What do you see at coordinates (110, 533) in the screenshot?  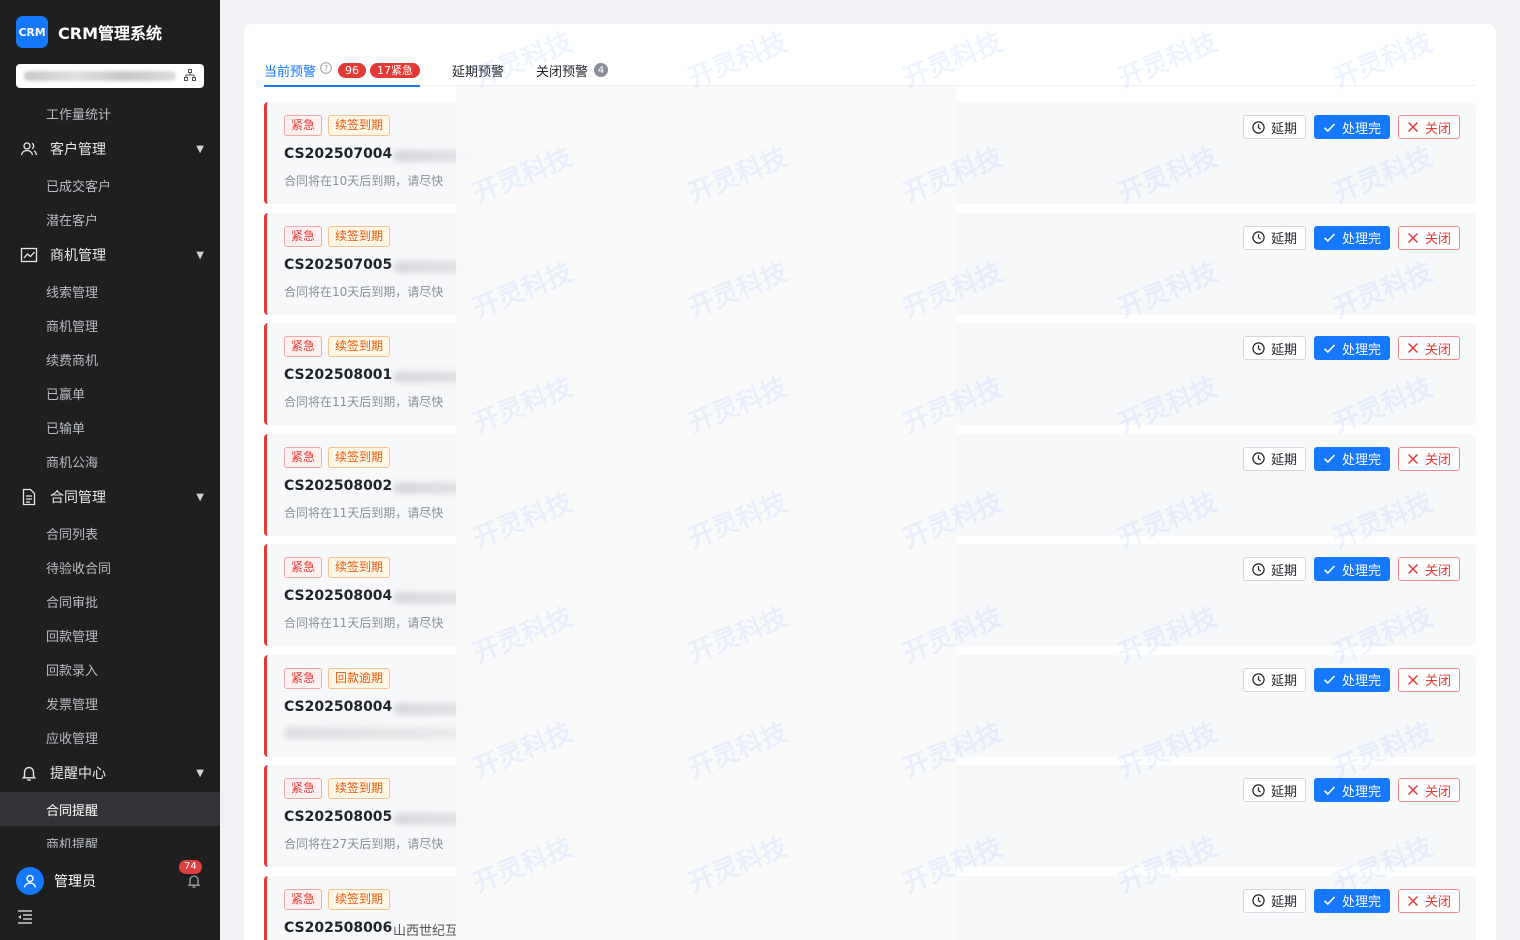 I see `sidebar-item: 合同列表` at bounding box center [110, 533].